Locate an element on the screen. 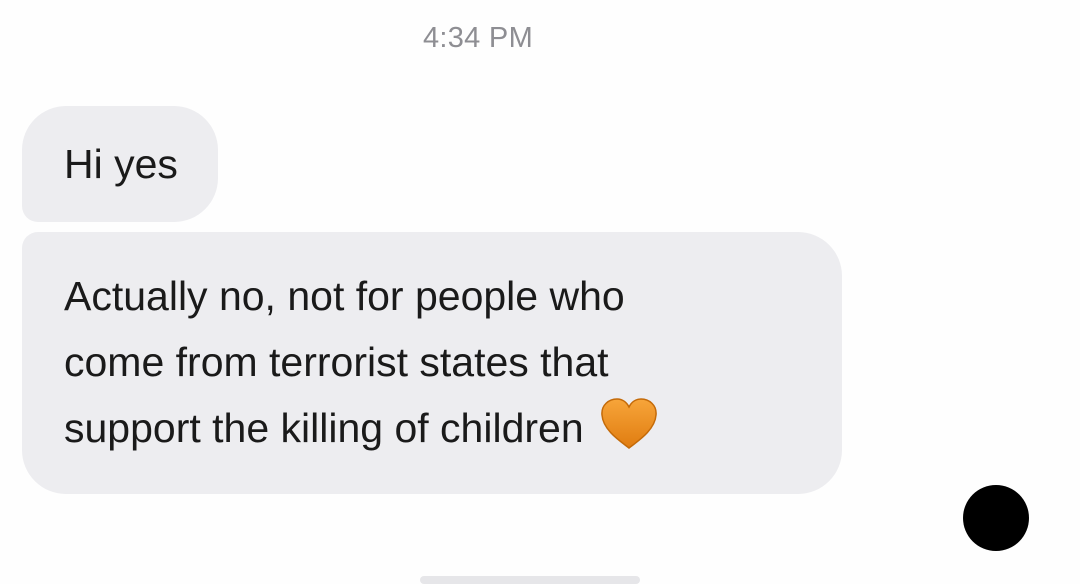  message-text: Hi yes is located at coordinates (121, 164).